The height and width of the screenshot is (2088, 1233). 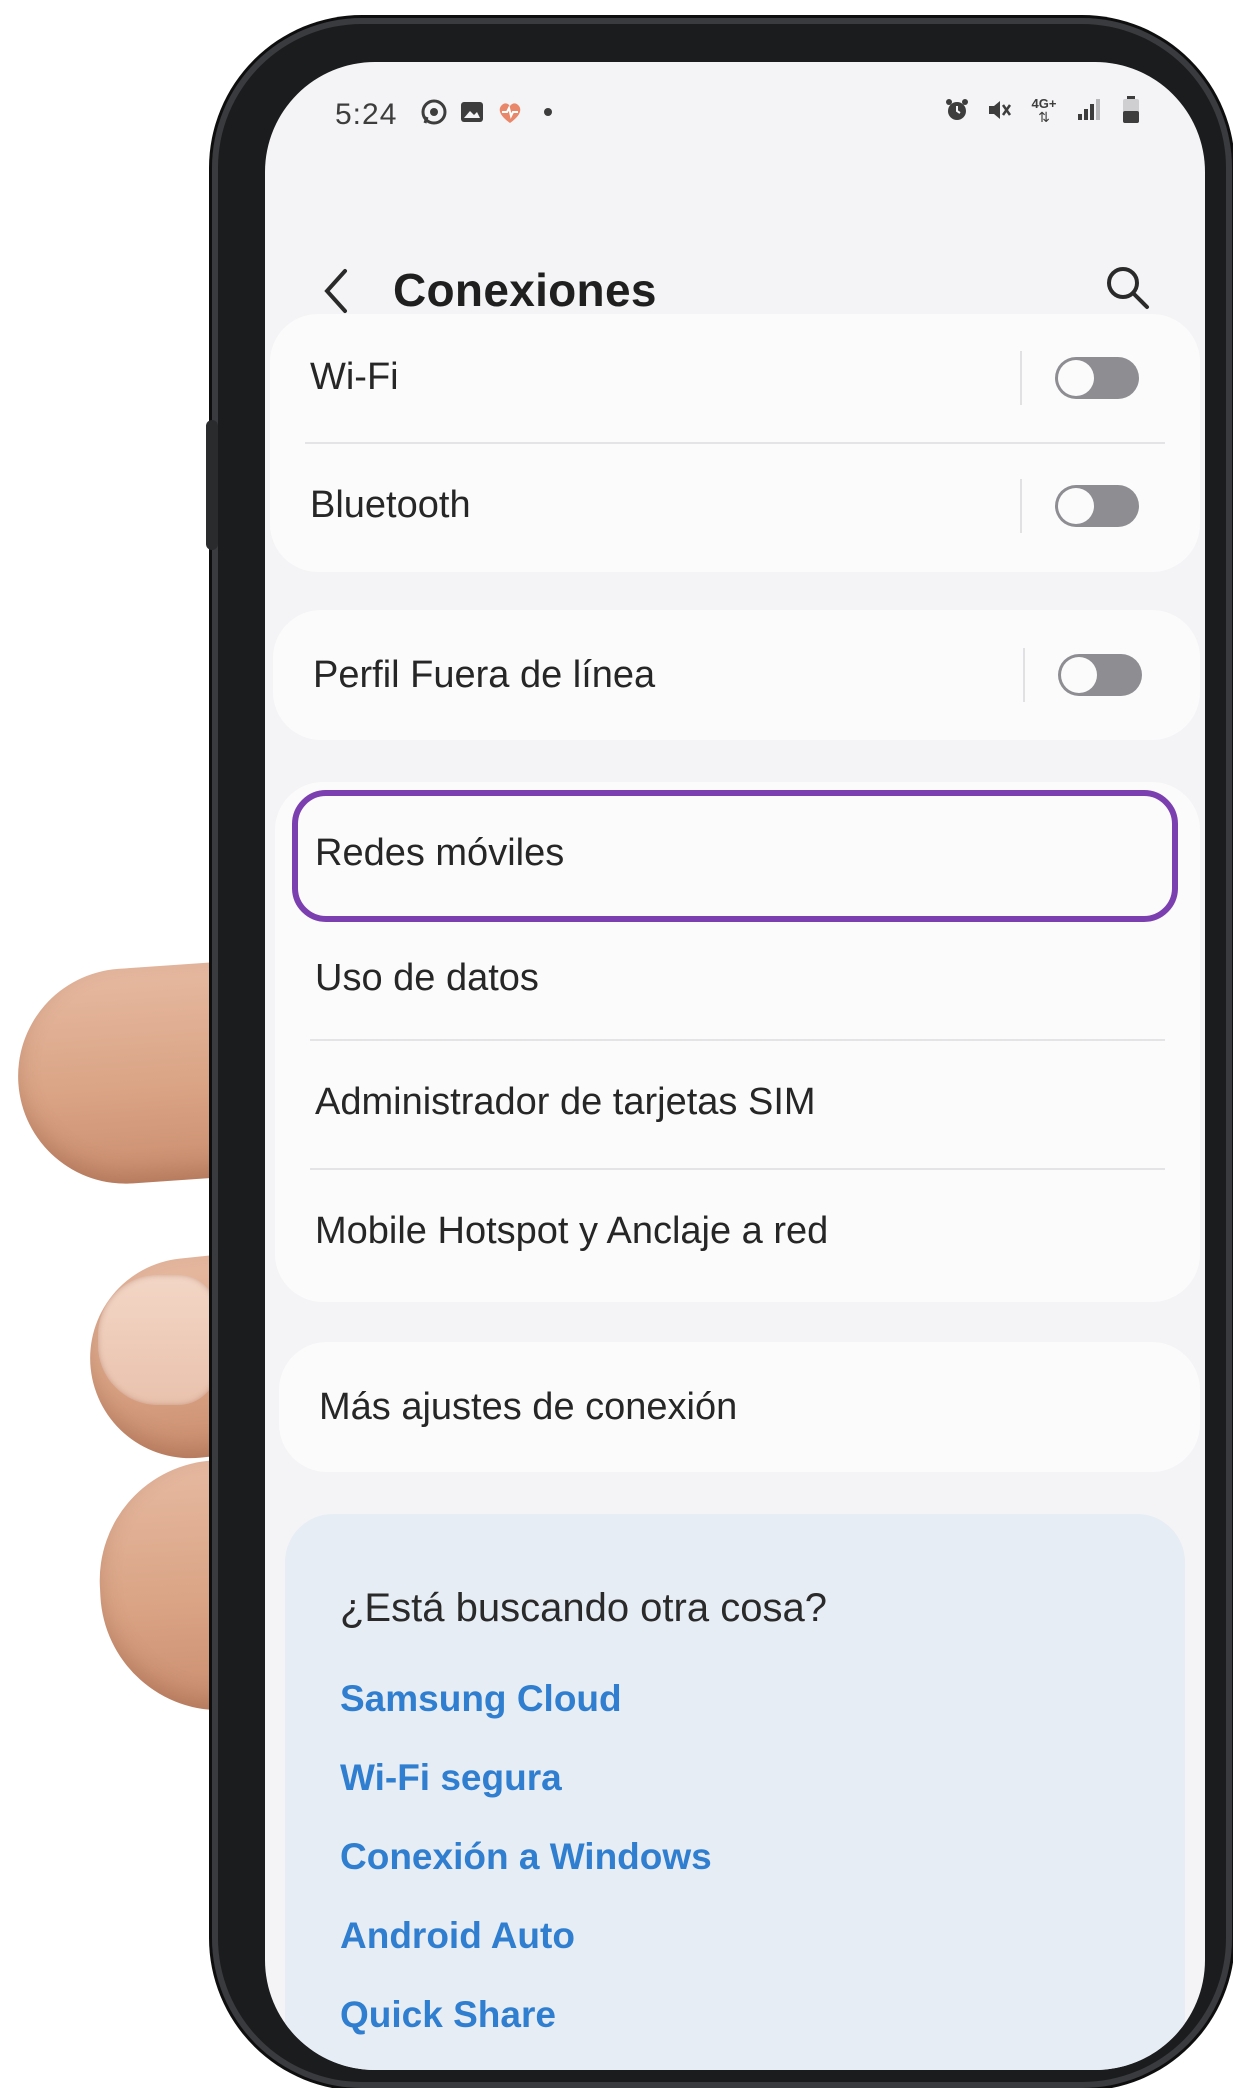 I want to click on dot-icon, so click(x=548, y=112).